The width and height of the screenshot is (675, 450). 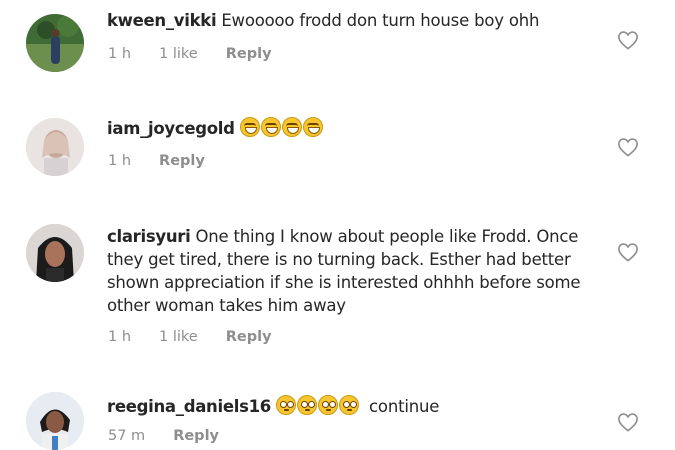 I want to click on comment-meta: 57 m Reply, so click(x=177, y=436).